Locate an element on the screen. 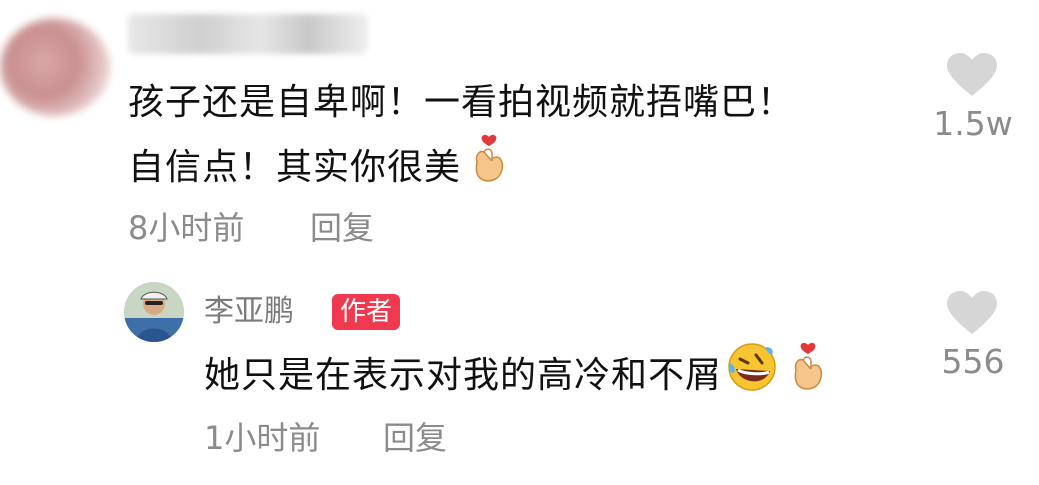 This screenshot has width=1039, height=485. commenter-username: 帽子 is located at coordinates (248, 34).